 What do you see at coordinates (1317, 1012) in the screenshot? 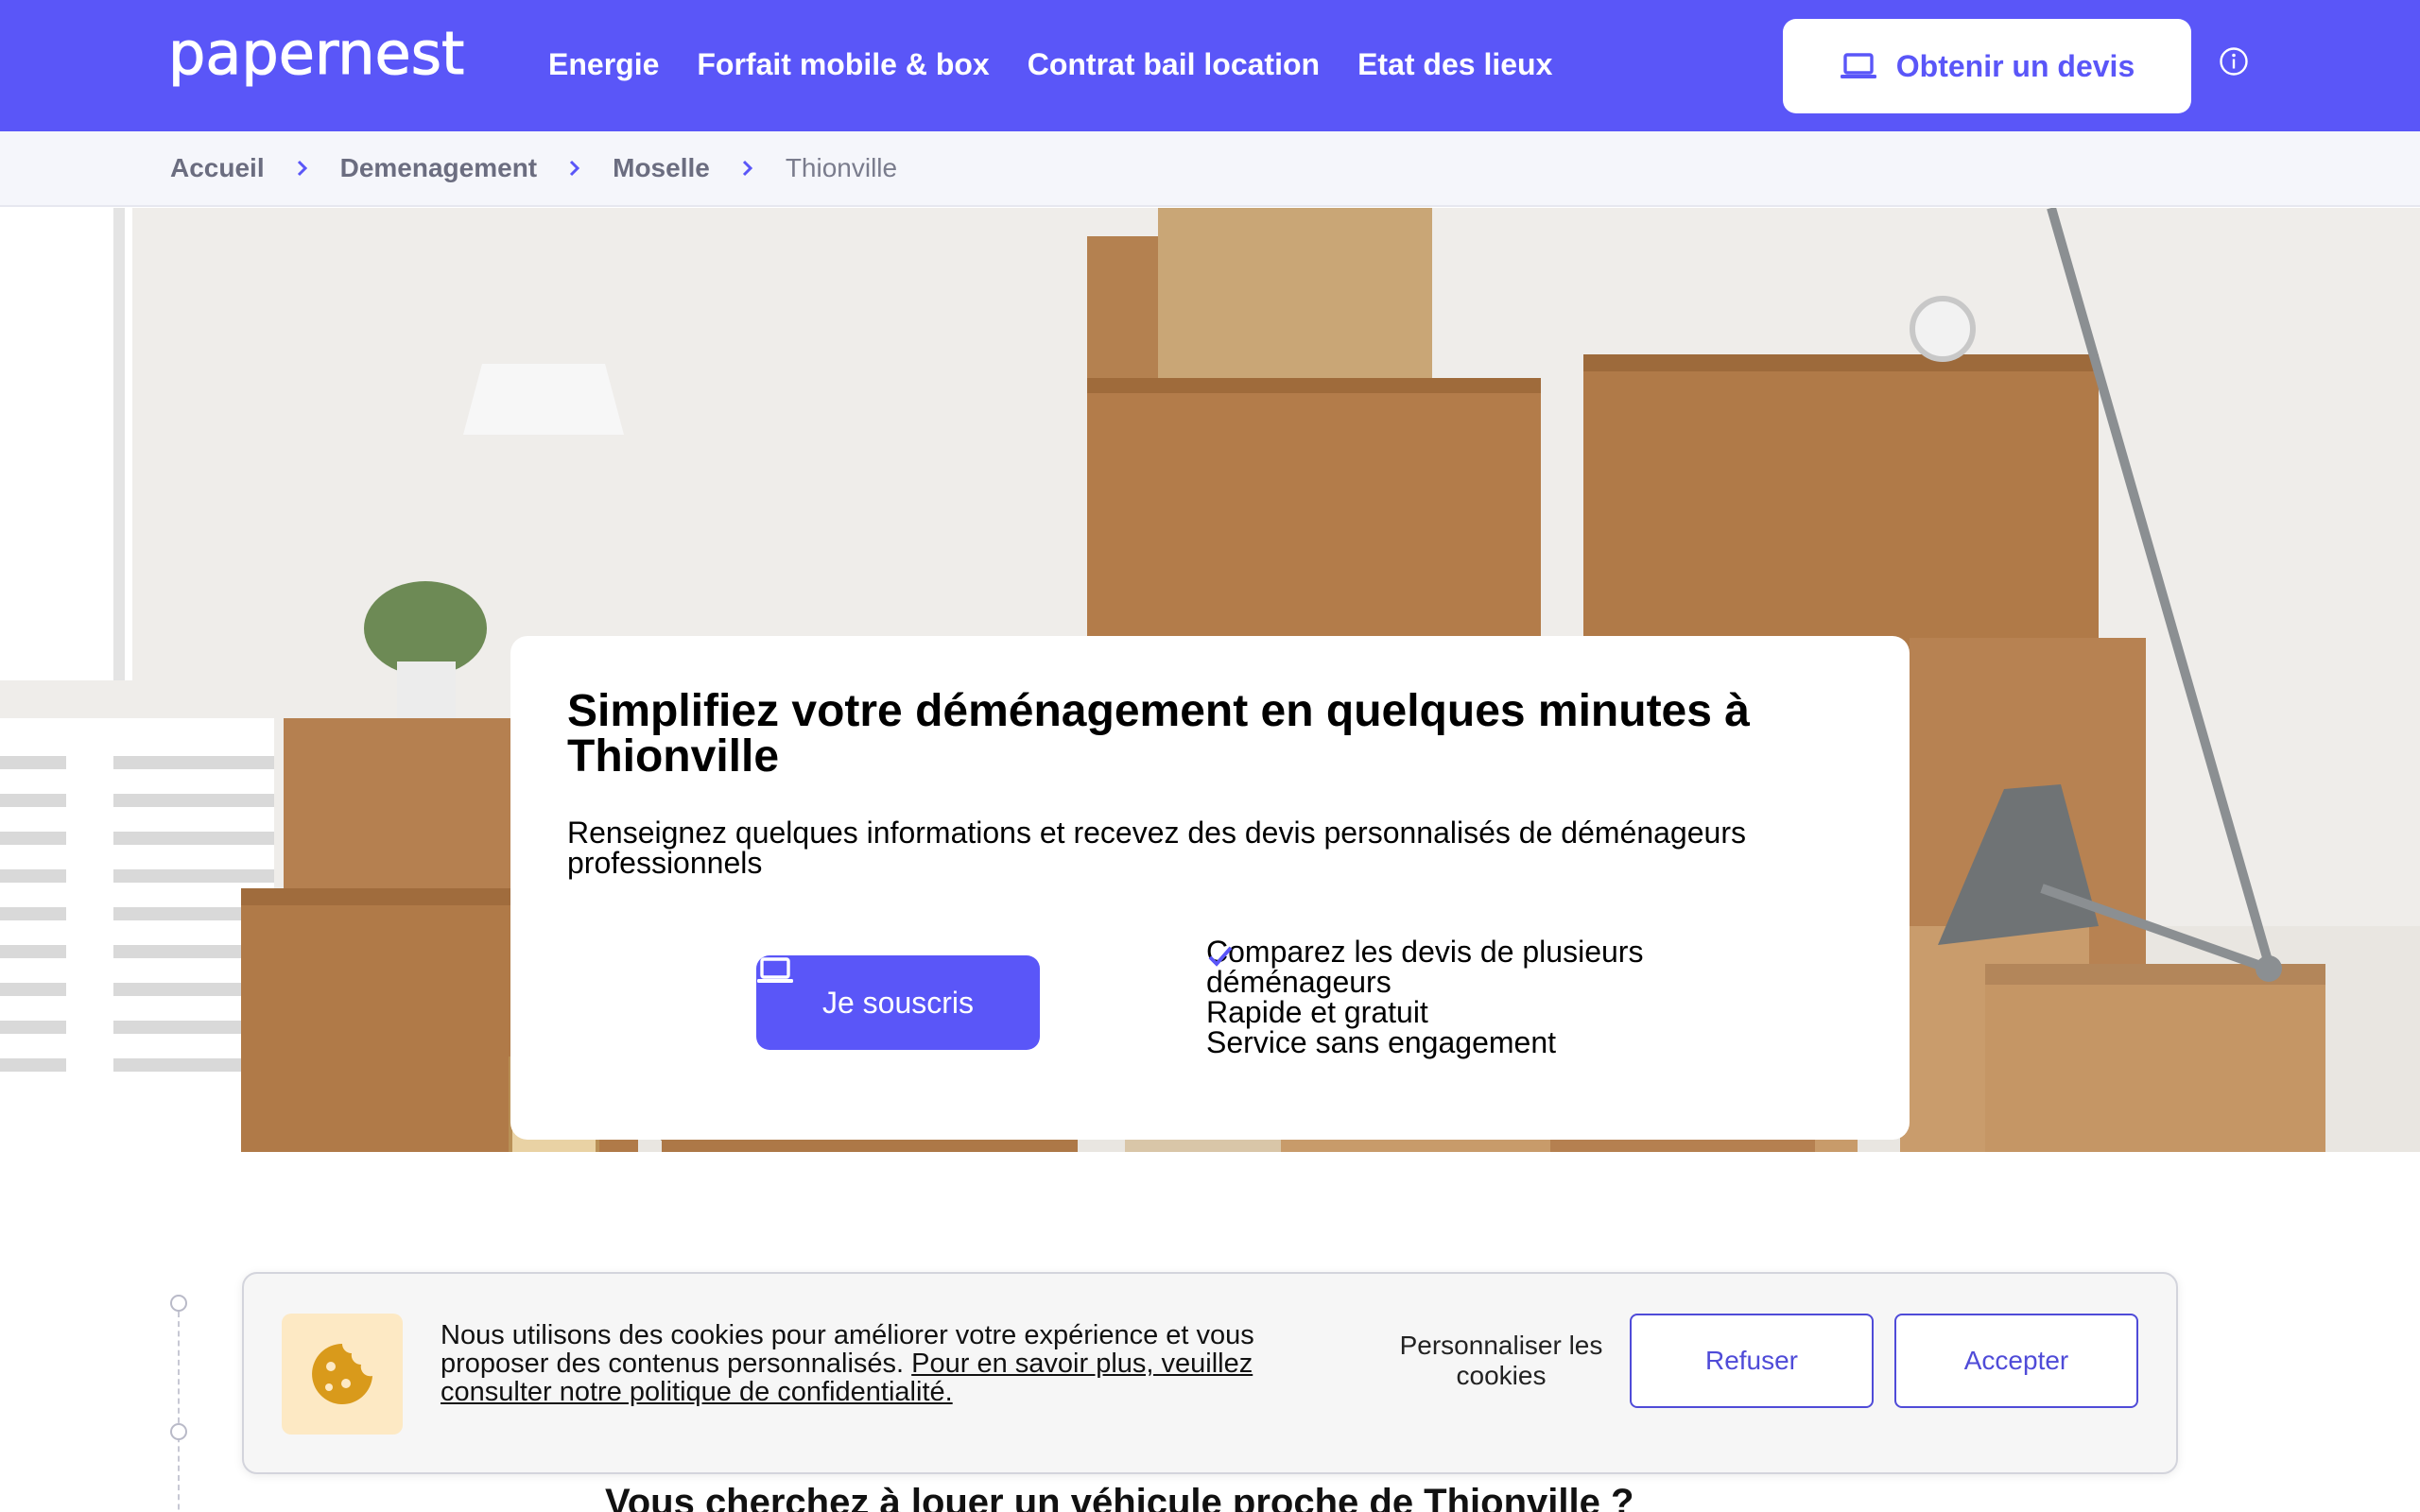
I see `feature-text: Rapide et gratuit` at bounding box center [1317, 1012].